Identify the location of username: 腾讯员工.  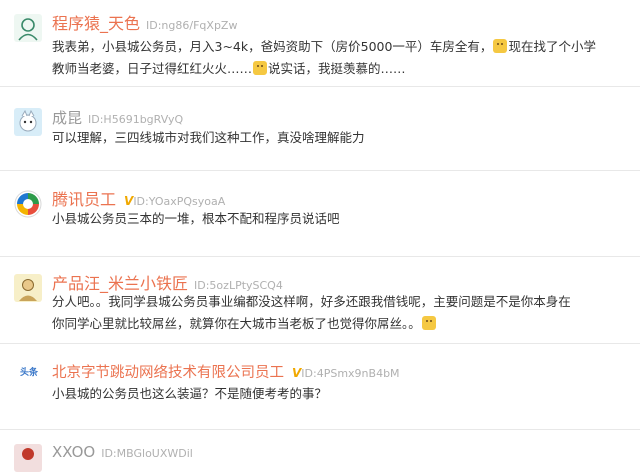
(84, 199).